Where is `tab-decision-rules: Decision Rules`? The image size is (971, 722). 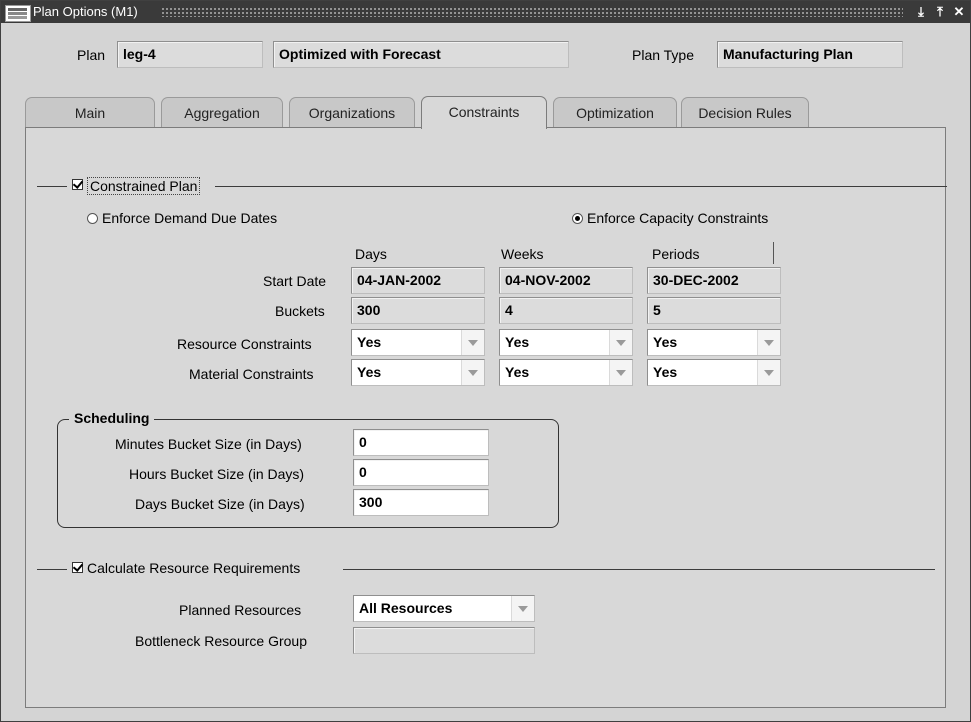 tab-decision-rules: Decision Rules is located at coordinates (745, 112).